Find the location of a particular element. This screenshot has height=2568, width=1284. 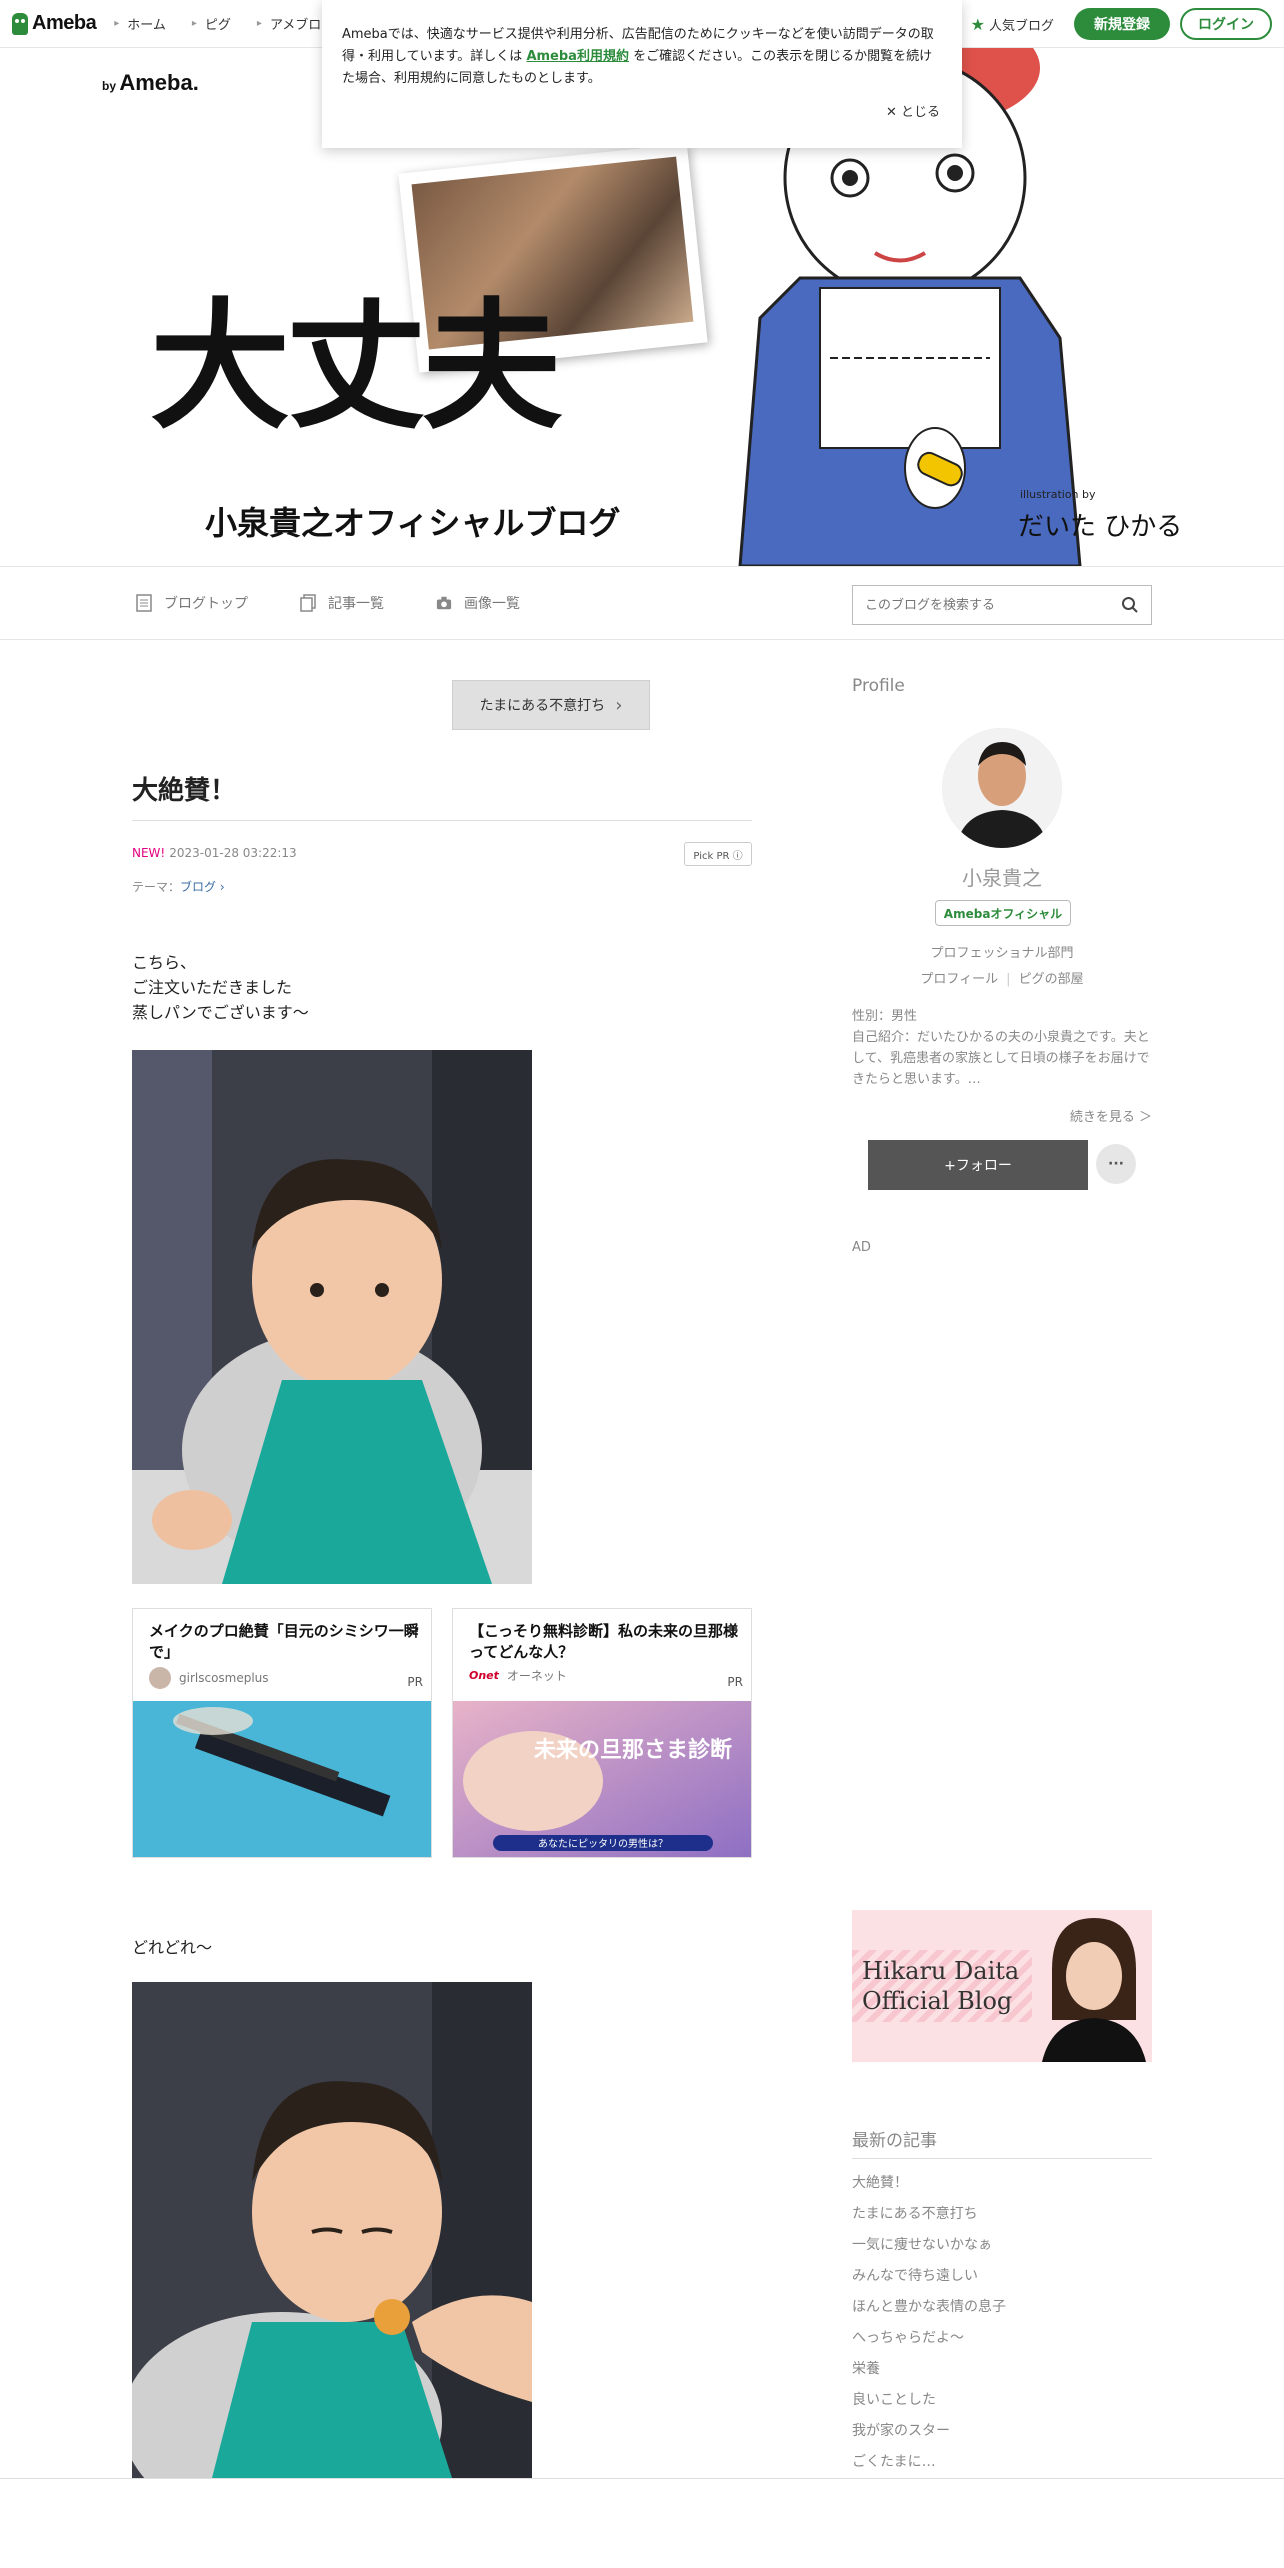

header-actions: ★ 人気ブログ 新規登録 ログイン is located at coordinates (1121, 24).